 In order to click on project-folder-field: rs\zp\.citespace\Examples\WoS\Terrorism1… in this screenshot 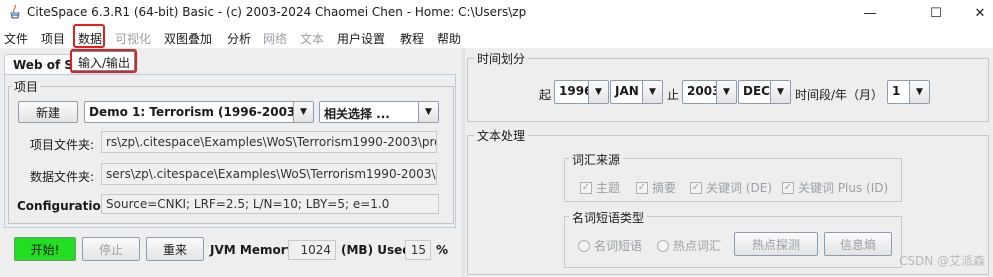, I will do `click(269, 142)`.